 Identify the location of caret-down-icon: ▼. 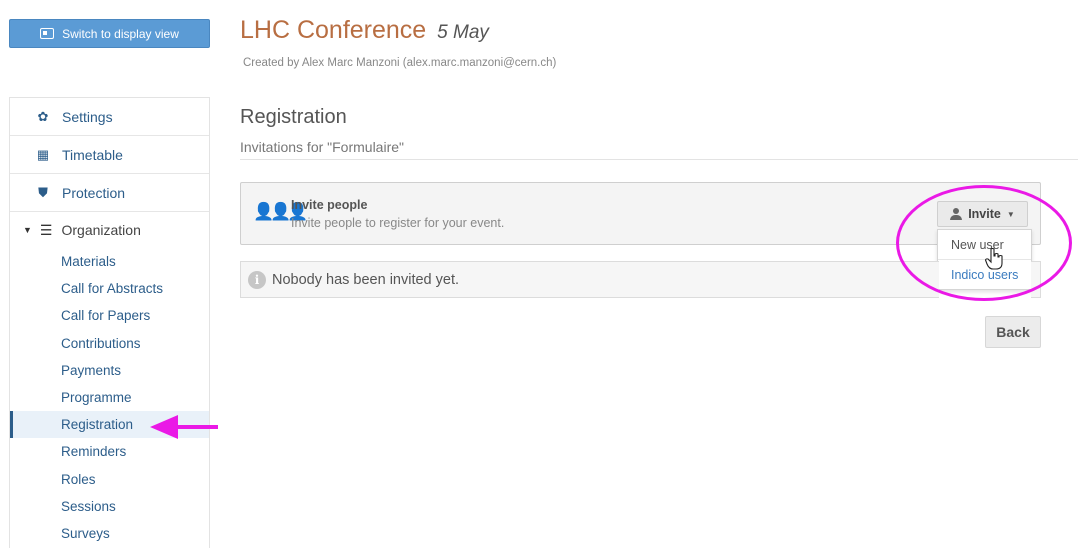
(27, 230).